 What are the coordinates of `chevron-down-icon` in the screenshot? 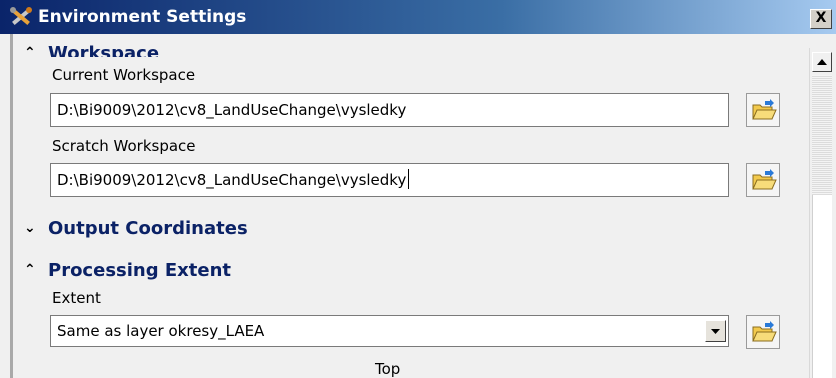 It's located at (715, 331).